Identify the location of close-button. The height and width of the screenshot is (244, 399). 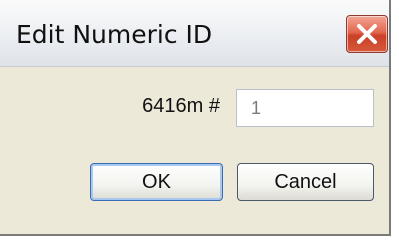
(367, 34).